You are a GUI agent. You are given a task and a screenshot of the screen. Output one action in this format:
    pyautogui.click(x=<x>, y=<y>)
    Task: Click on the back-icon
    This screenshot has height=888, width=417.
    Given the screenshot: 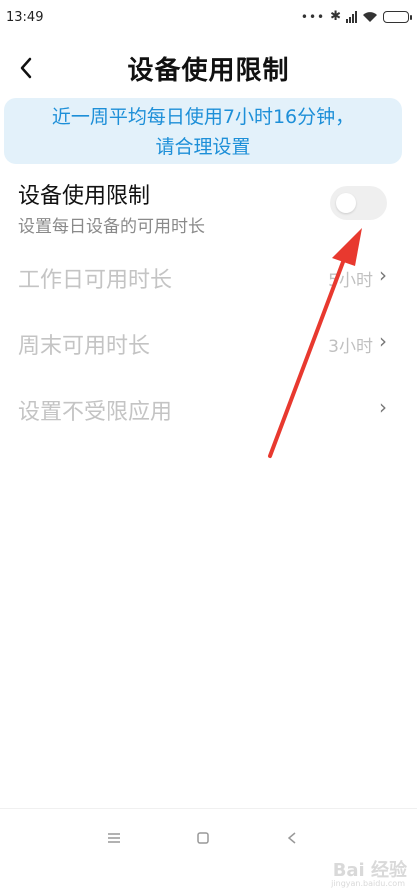 What is the action you would take?
    pyautogui.click(x=292, y=838)
    